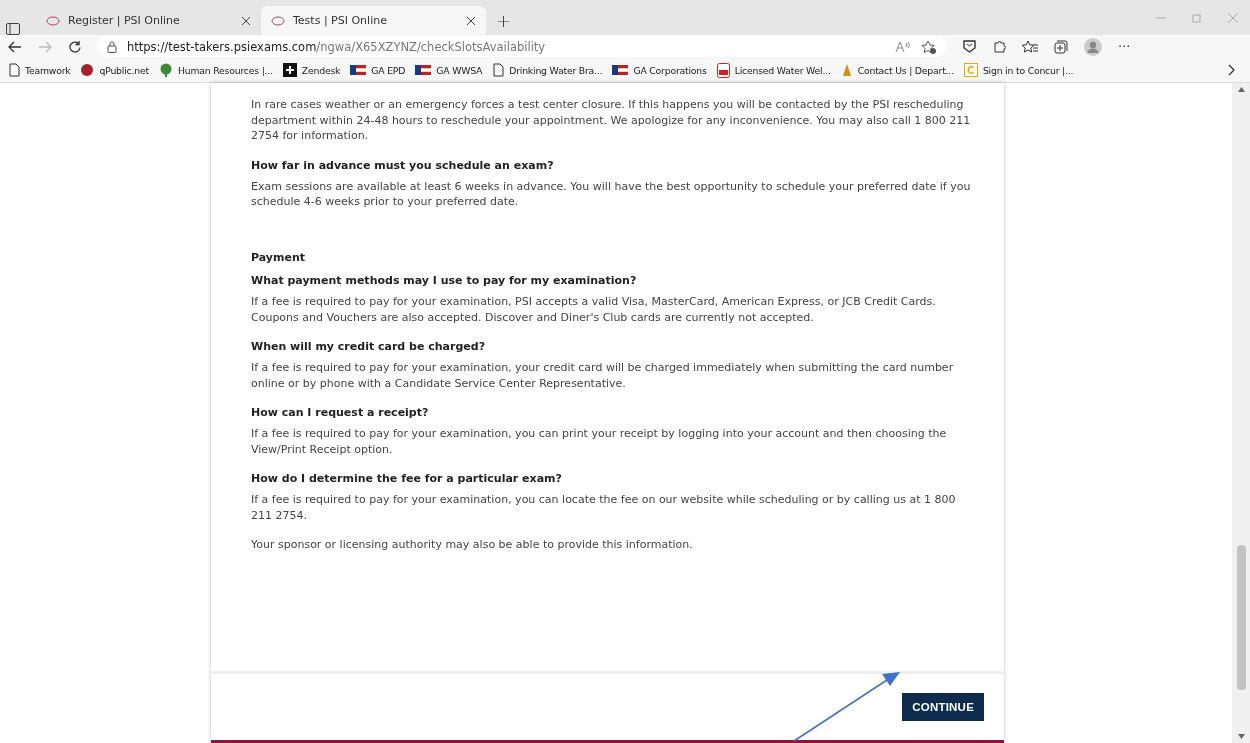 The width and height of the screenshot is (1250, 743). Describe the element at coordinates (943, 707) in the screenshot. I see `continue-button: CONTINUE` at that location.